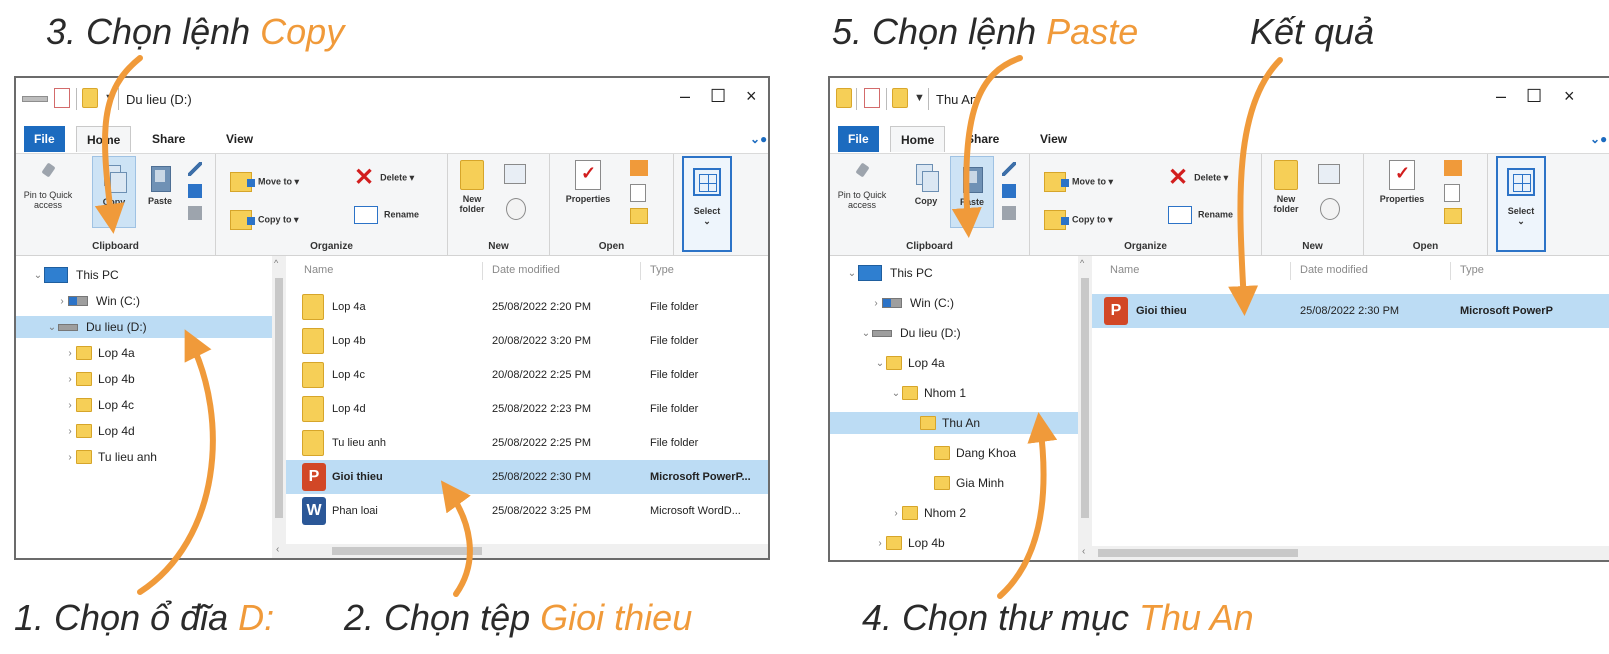 Image resolution: width=1609 pixels, height=654 pixels. I want to click on arrow-to-result, so click(1255, 186).